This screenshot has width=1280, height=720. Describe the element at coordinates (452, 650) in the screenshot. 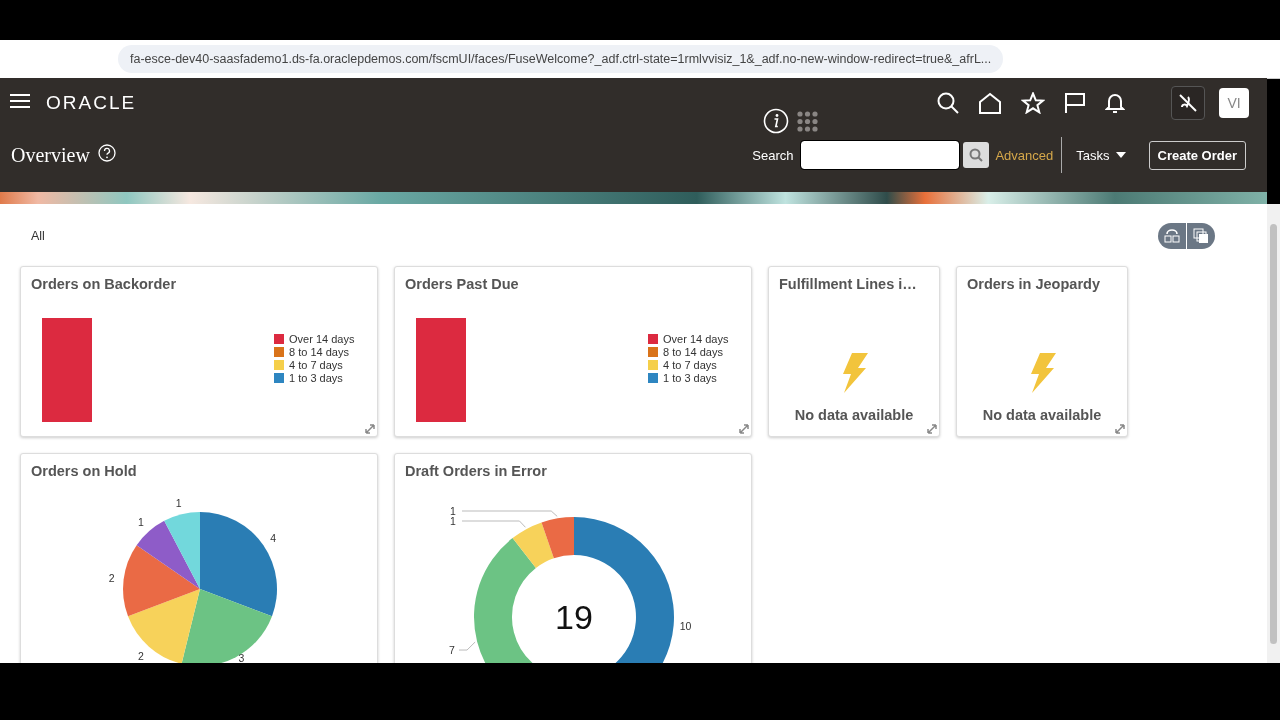

I see `data-label: 7` at that location.